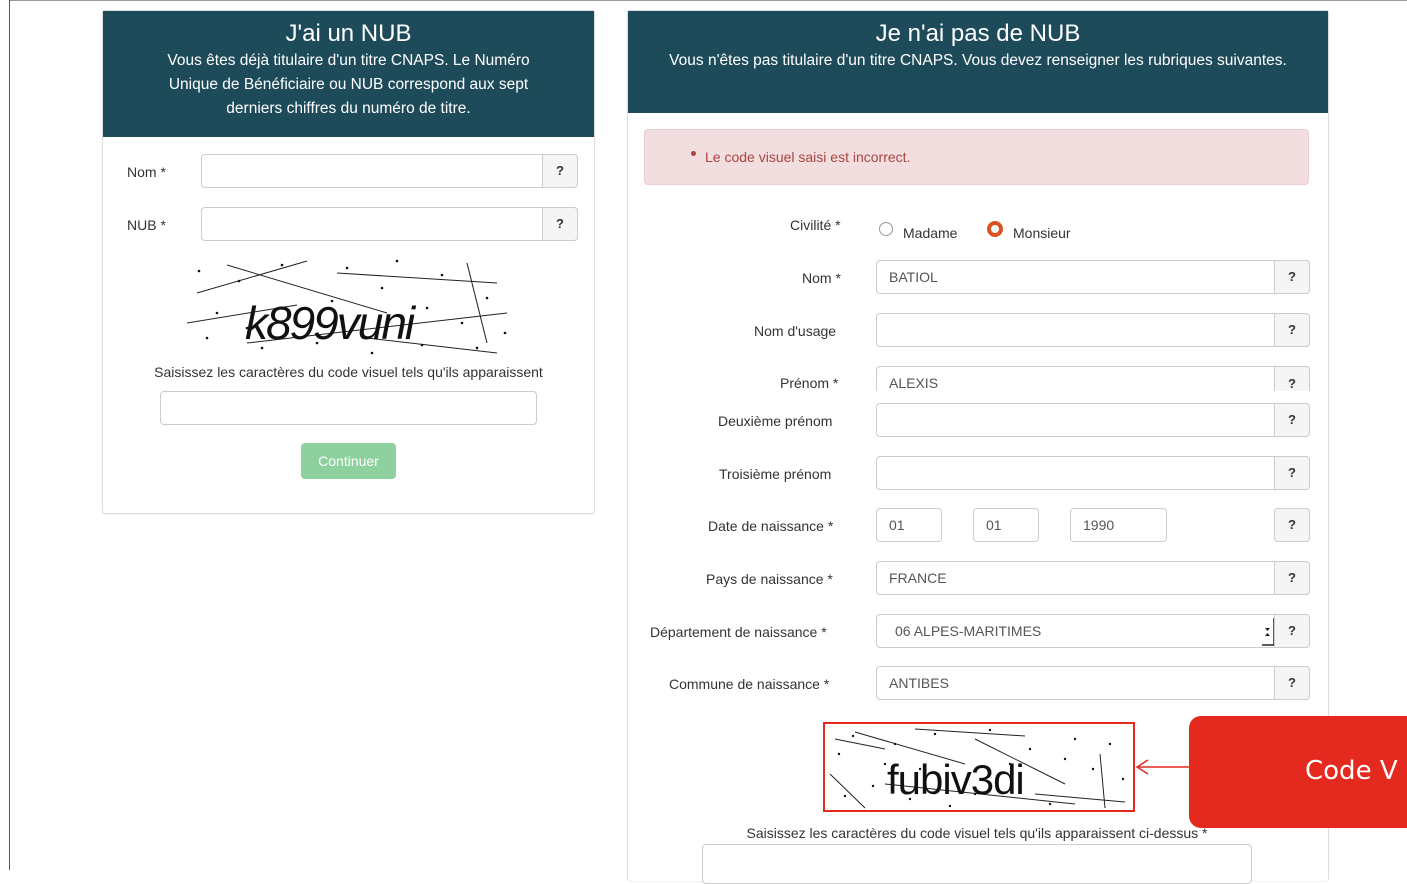 The width and height of the screenshot is (1407, 884). What do you see at coordinates (372, 224) in the screenshot?
I see `nub-number-input` at bounding box center [372, 224].